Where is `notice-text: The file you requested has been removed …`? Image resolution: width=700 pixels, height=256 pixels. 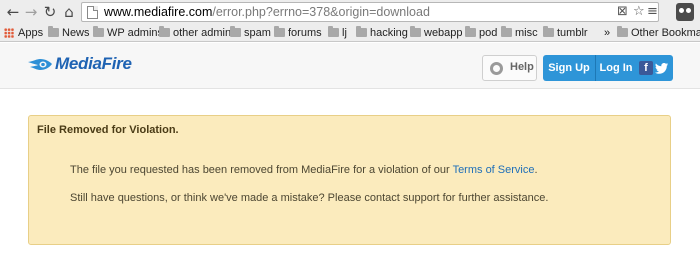
notice-text: The file you requested has been removed … is located at coordinates (261, 170).